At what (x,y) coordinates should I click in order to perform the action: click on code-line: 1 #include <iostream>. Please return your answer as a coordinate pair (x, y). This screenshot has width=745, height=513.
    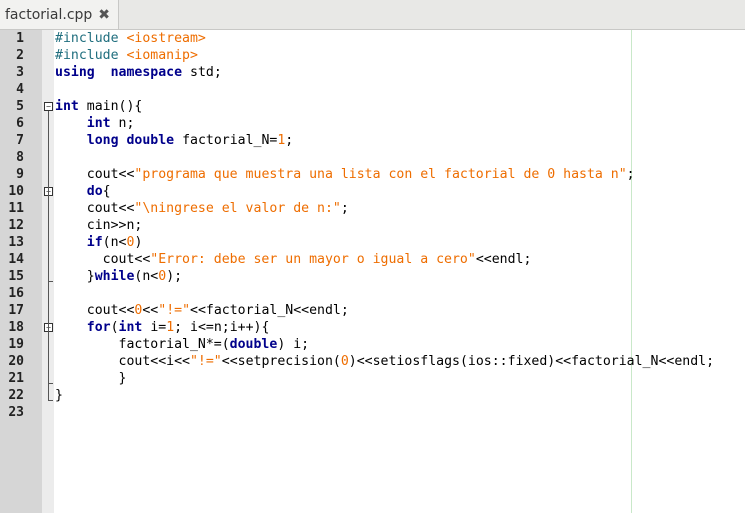
    Looking at the image, I should click on (372, 38).